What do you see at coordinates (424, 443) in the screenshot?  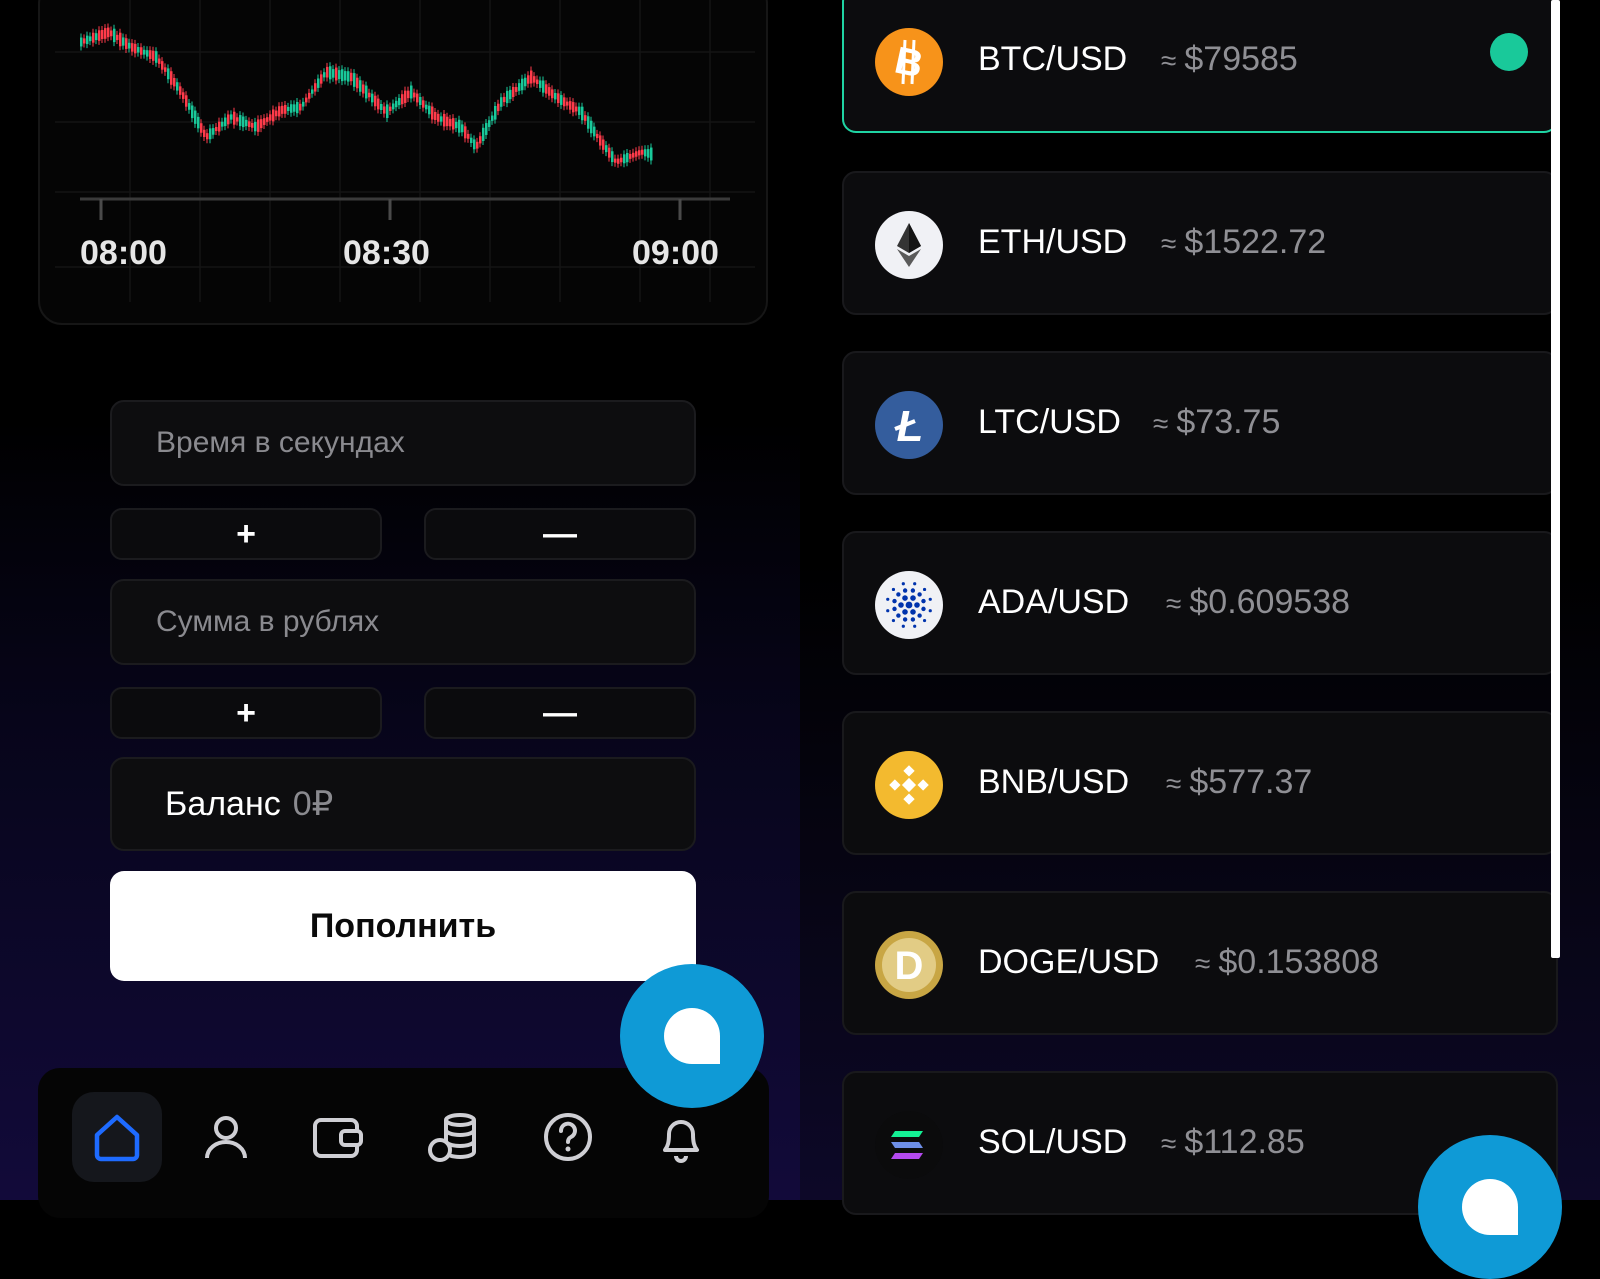 I see `time-input` at bounding box center [424, 443].